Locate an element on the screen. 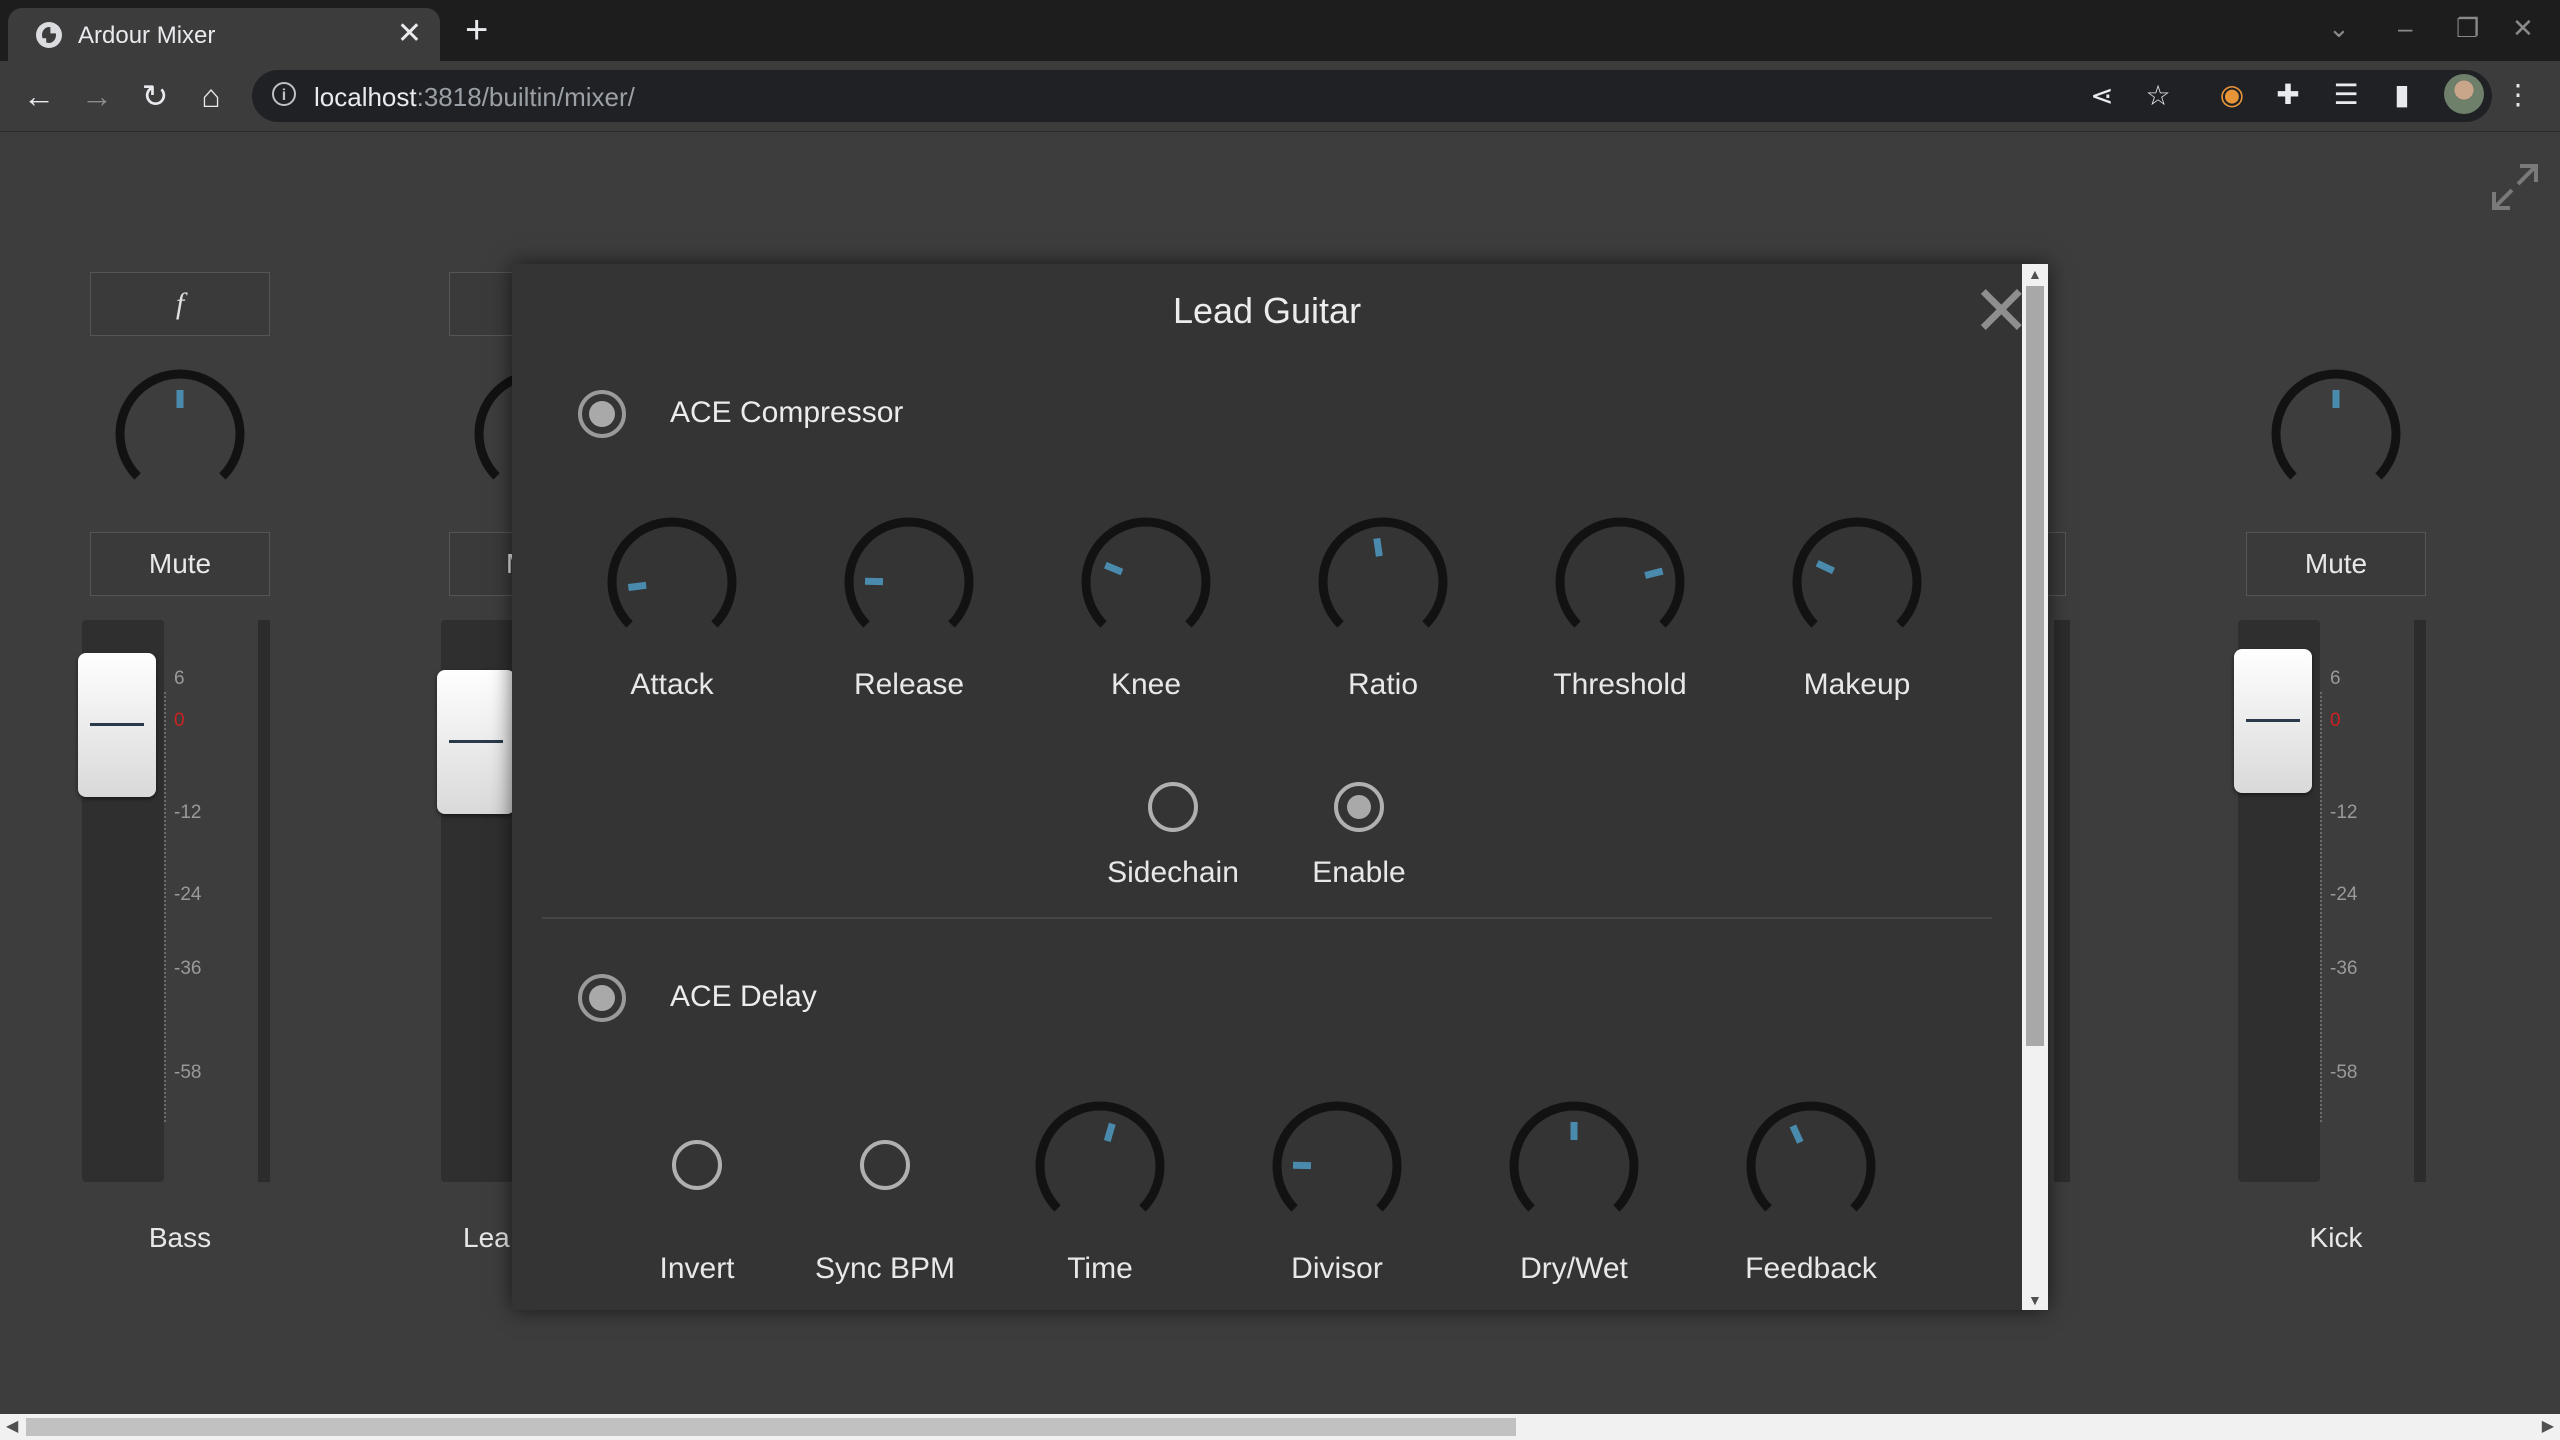 This screenshot has height=1440, width=2560. reload-icon: ↻ is located at coordinates (155, 96).